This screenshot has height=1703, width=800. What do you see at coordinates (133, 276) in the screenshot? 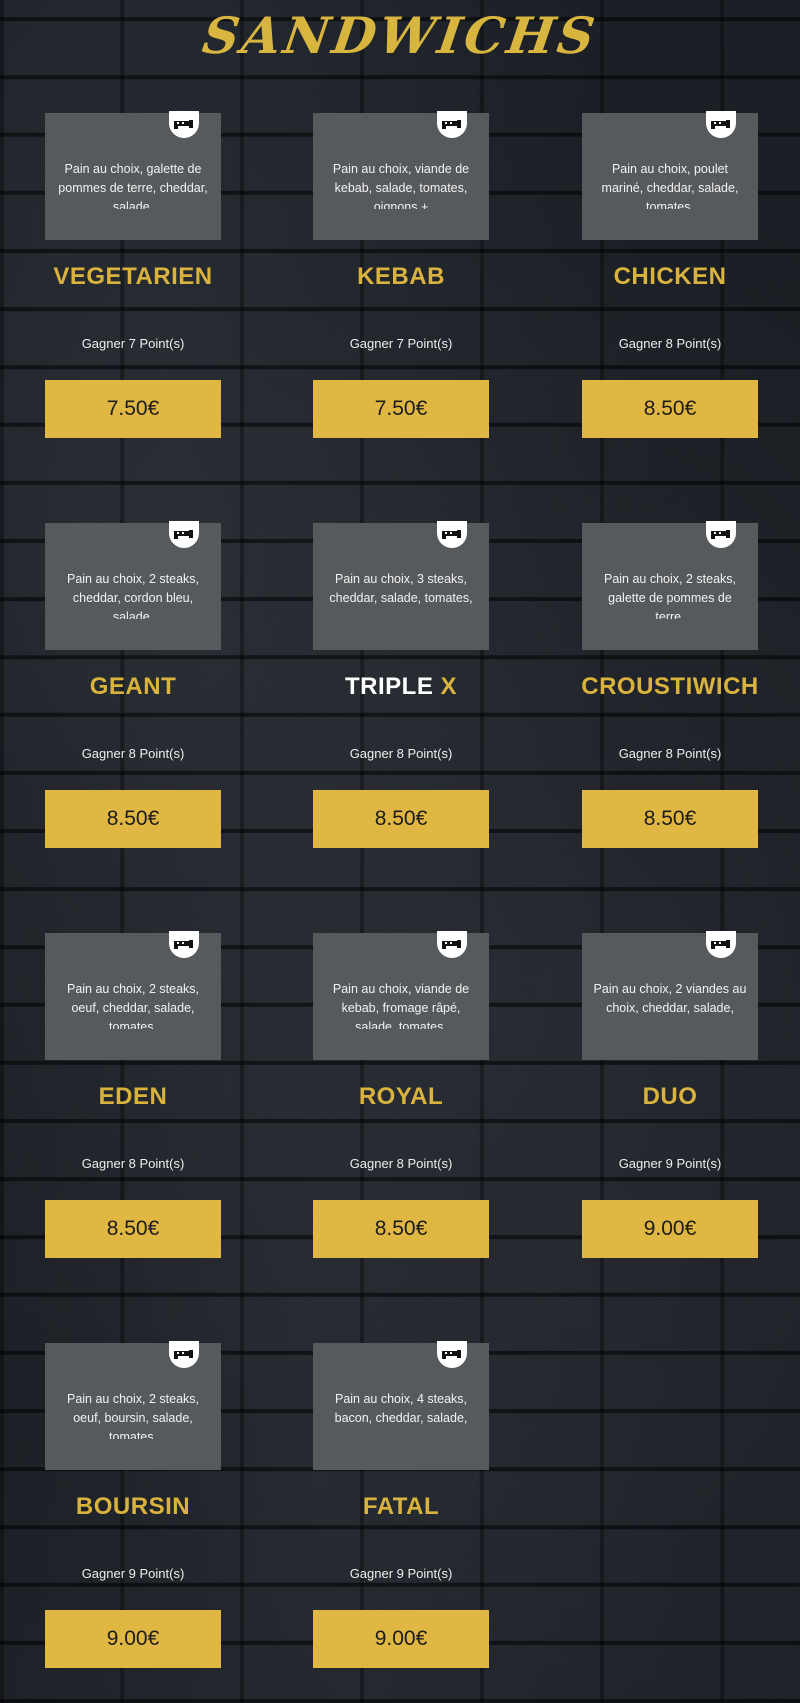
I see `product-name: VEGETARIEN` at bounding box center [133, 276].